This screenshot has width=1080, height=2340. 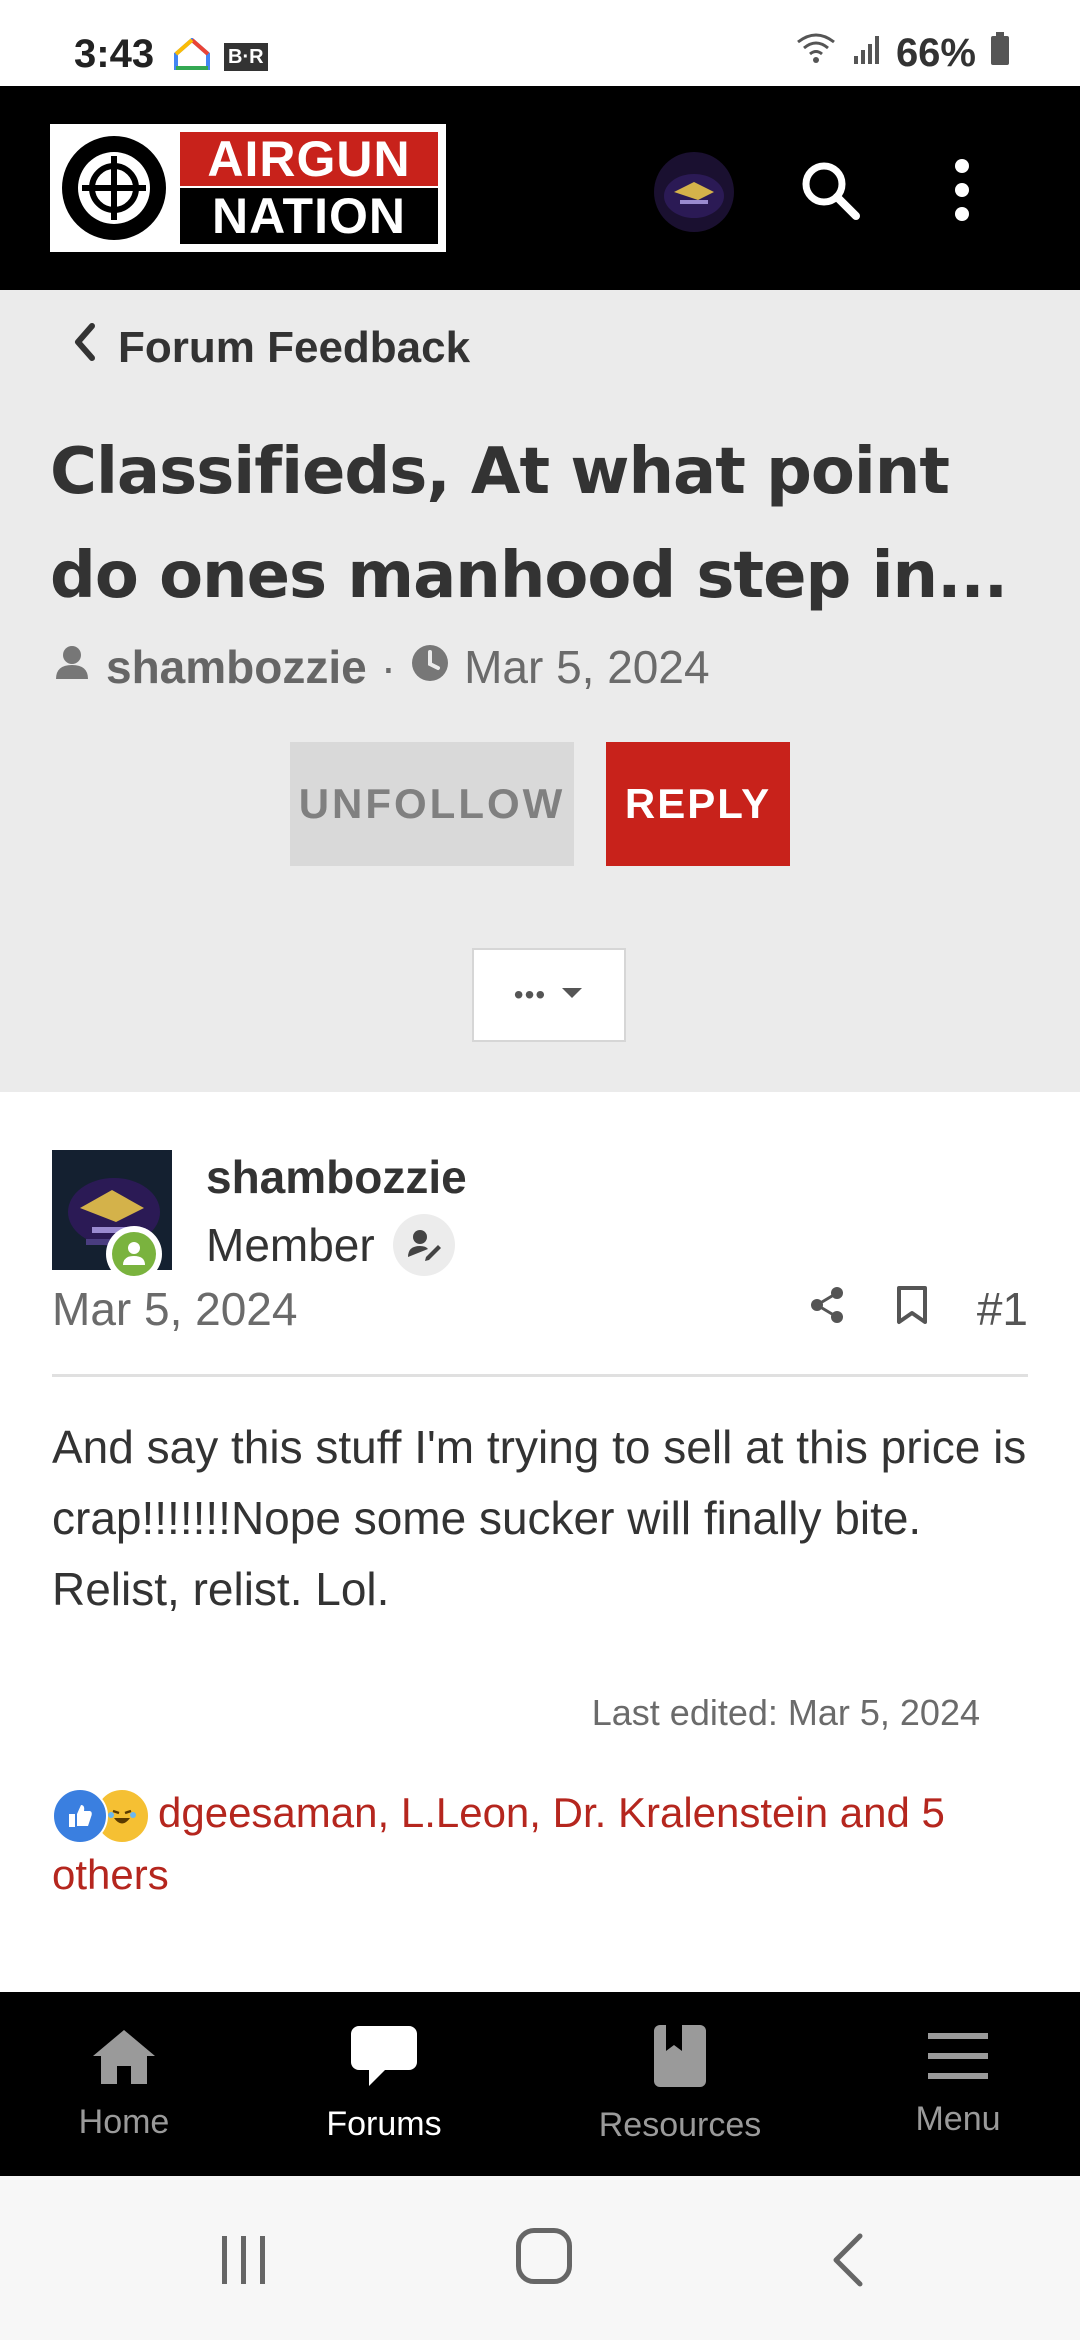 I want to click on back-icon, so click(x=848, y=2260).